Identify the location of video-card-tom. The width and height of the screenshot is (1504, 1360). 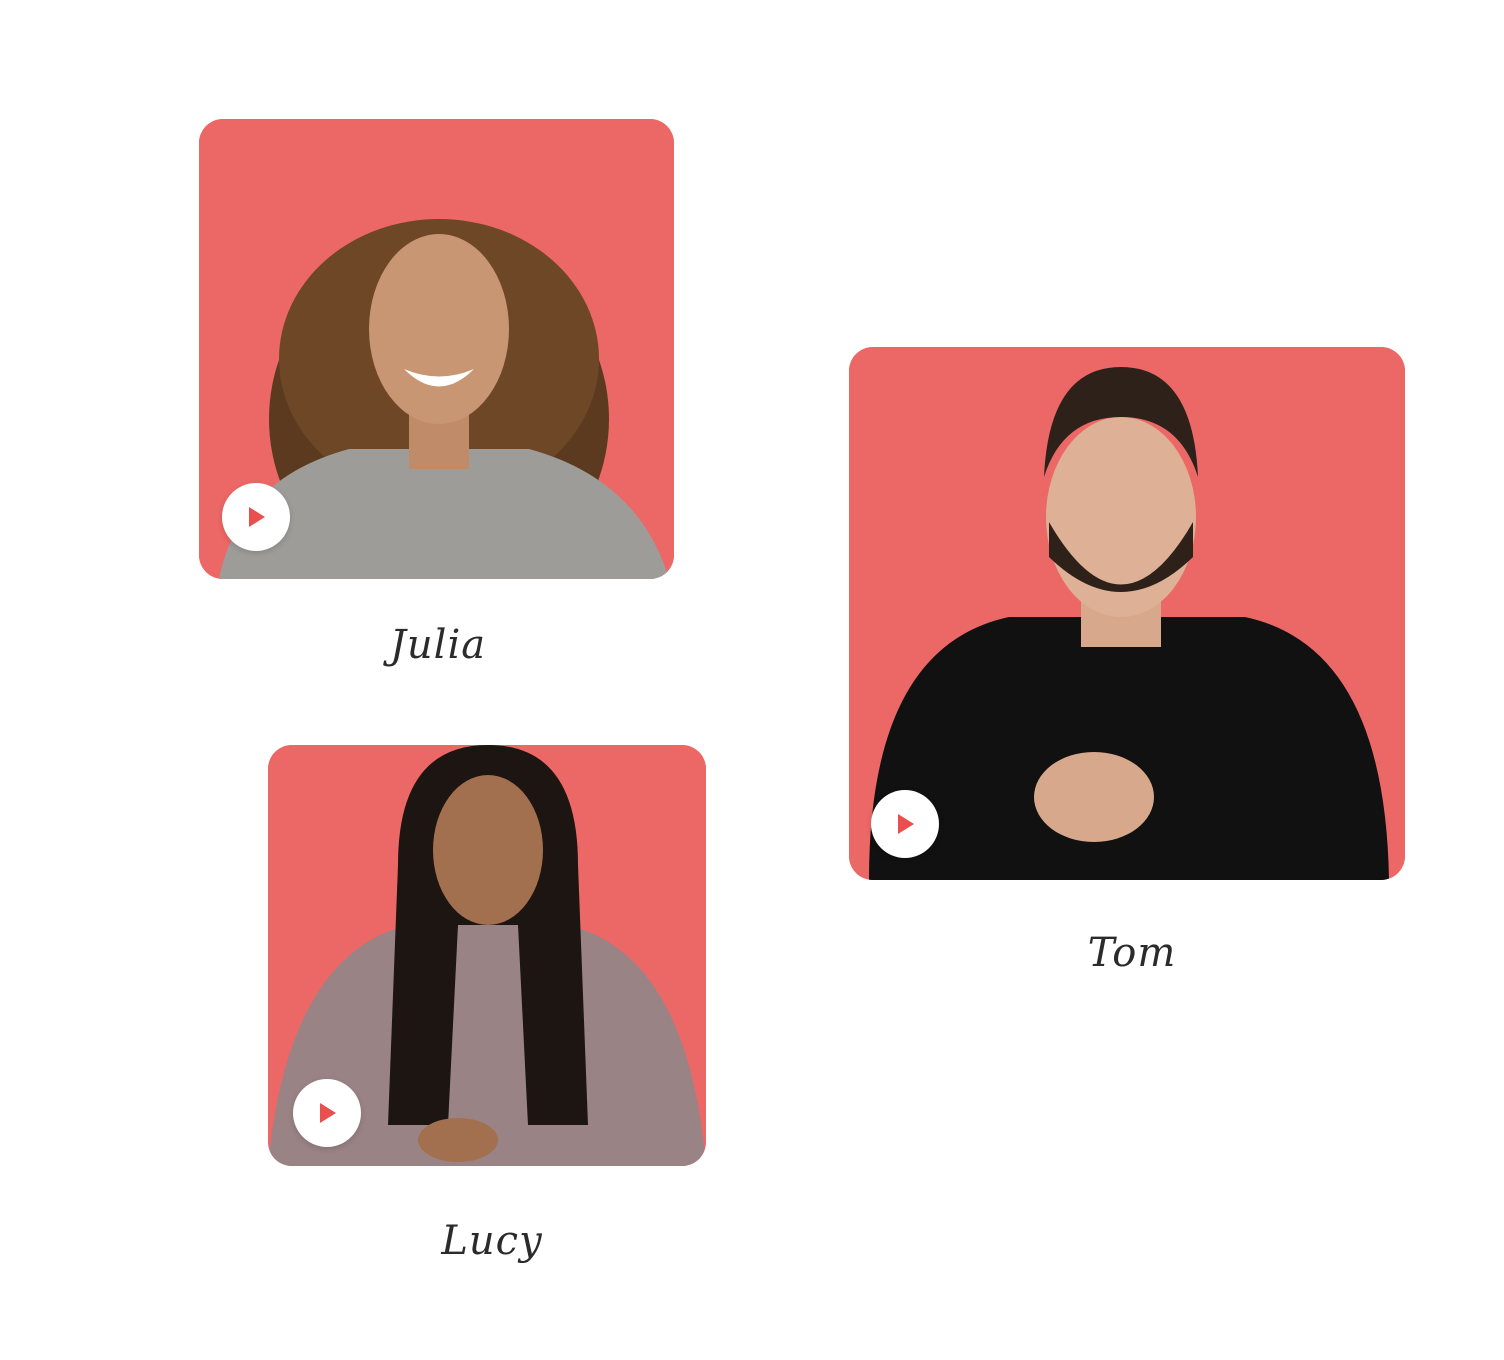
(1127, 613).